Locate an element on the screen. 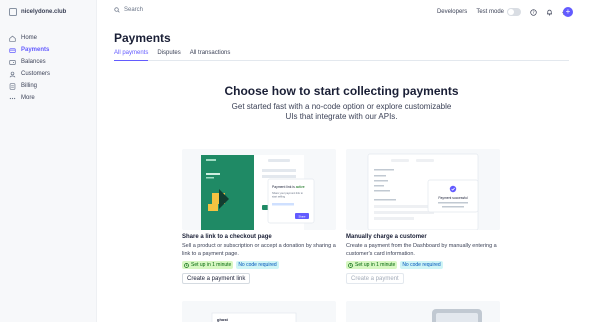 Image resolution: width=600 pixels, height=322 pixels. sidebar-item-customers: Customers is located at coordinates (50, 74).